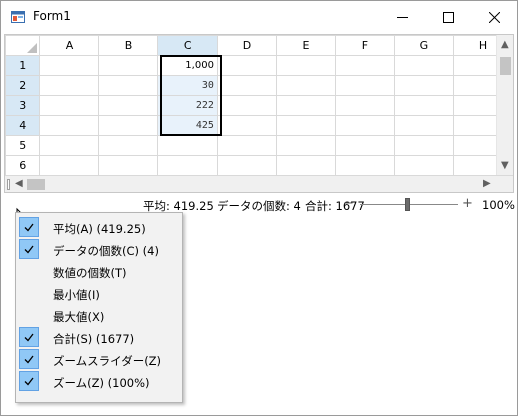 Image resolution: width=518 pixels, height=416 pixels. I want to click on row-header-5: 5, so click(23, 145).